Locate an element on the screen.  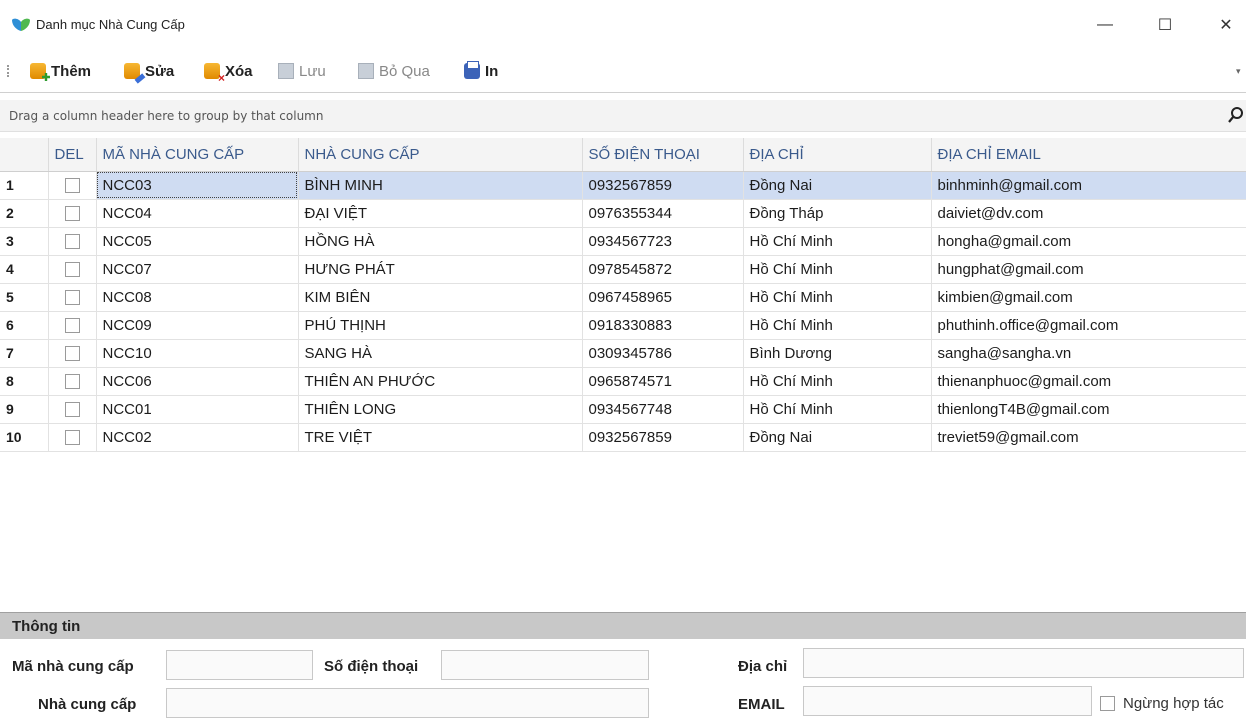
cell-phone: 0976355344 is located at coordinates (663, 213).